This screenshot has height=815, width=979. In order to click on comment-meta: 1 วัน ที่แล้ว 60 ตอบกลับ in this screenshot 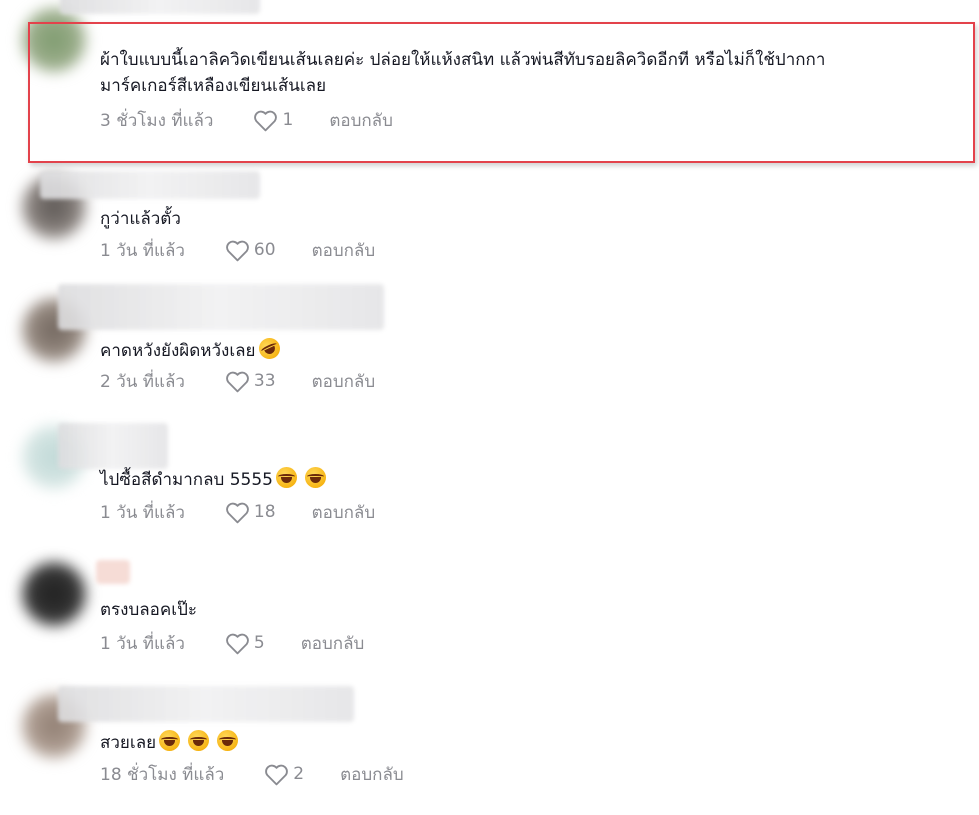, I will do `click(237, 250)`.